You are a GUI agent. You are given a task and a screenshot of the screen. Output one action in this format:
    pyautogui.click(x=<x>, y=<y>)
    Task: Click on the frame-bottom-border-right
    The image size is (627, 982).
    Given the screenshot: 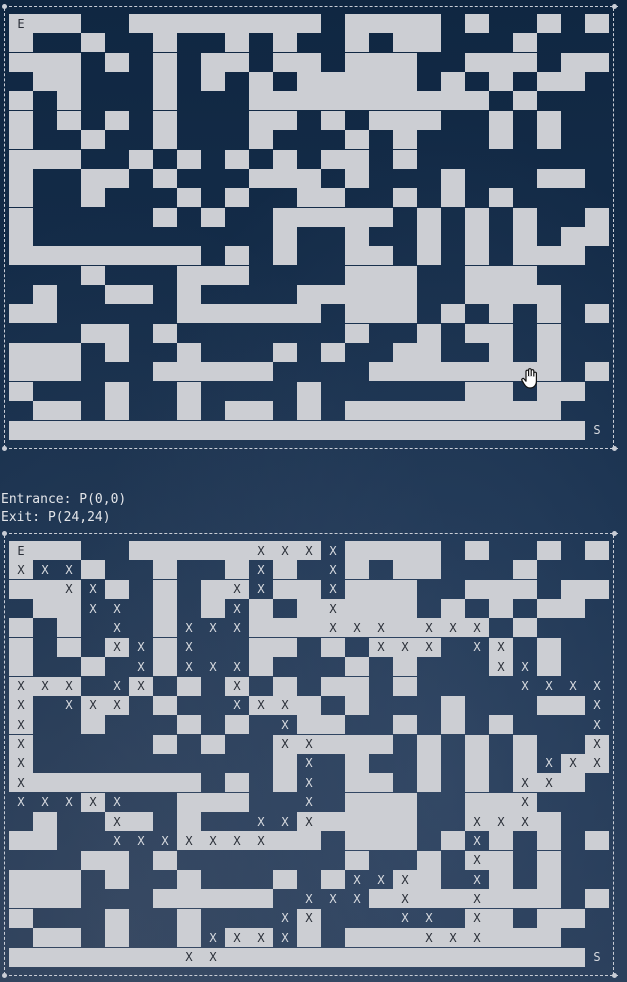 What is the action you would take?
    pyautogui.click(x=613, y=755)
    